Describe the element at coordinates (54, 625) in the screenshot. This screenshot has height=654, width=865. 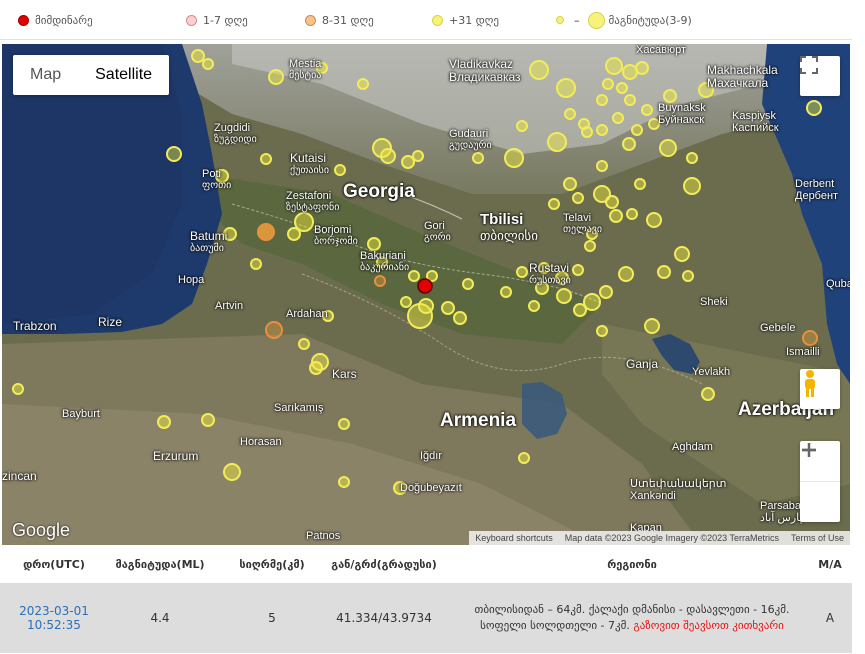
I see `quake-time-link: 10:52:35` at that location.